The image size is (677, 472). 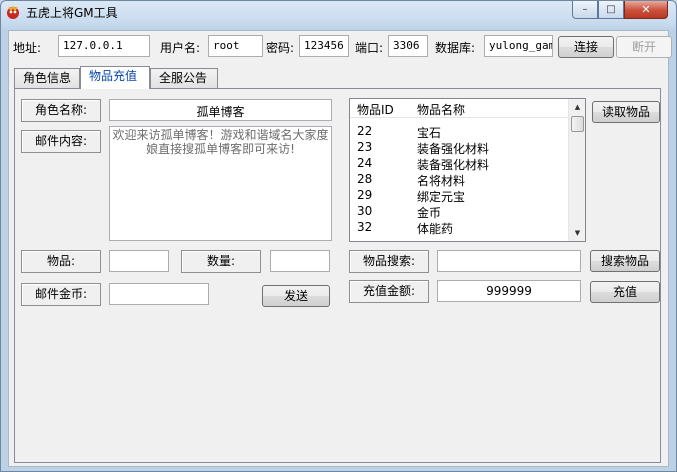 I want to click on quantity-input, so click(x=300, y=261).